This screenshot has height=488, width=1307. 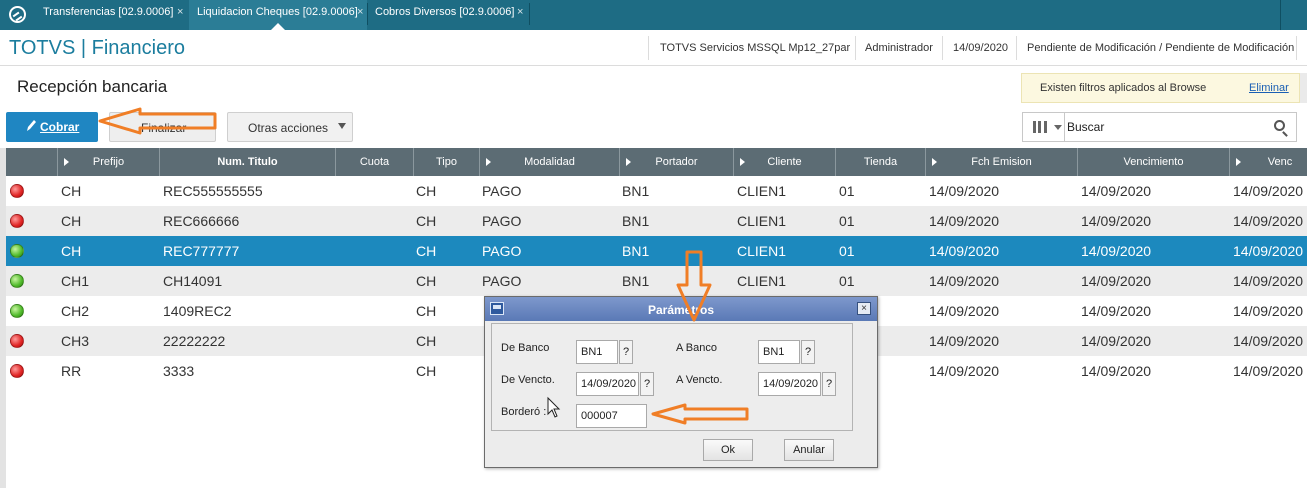 I want to click on active-tab-caret-icon, so click(x=278, y=26).